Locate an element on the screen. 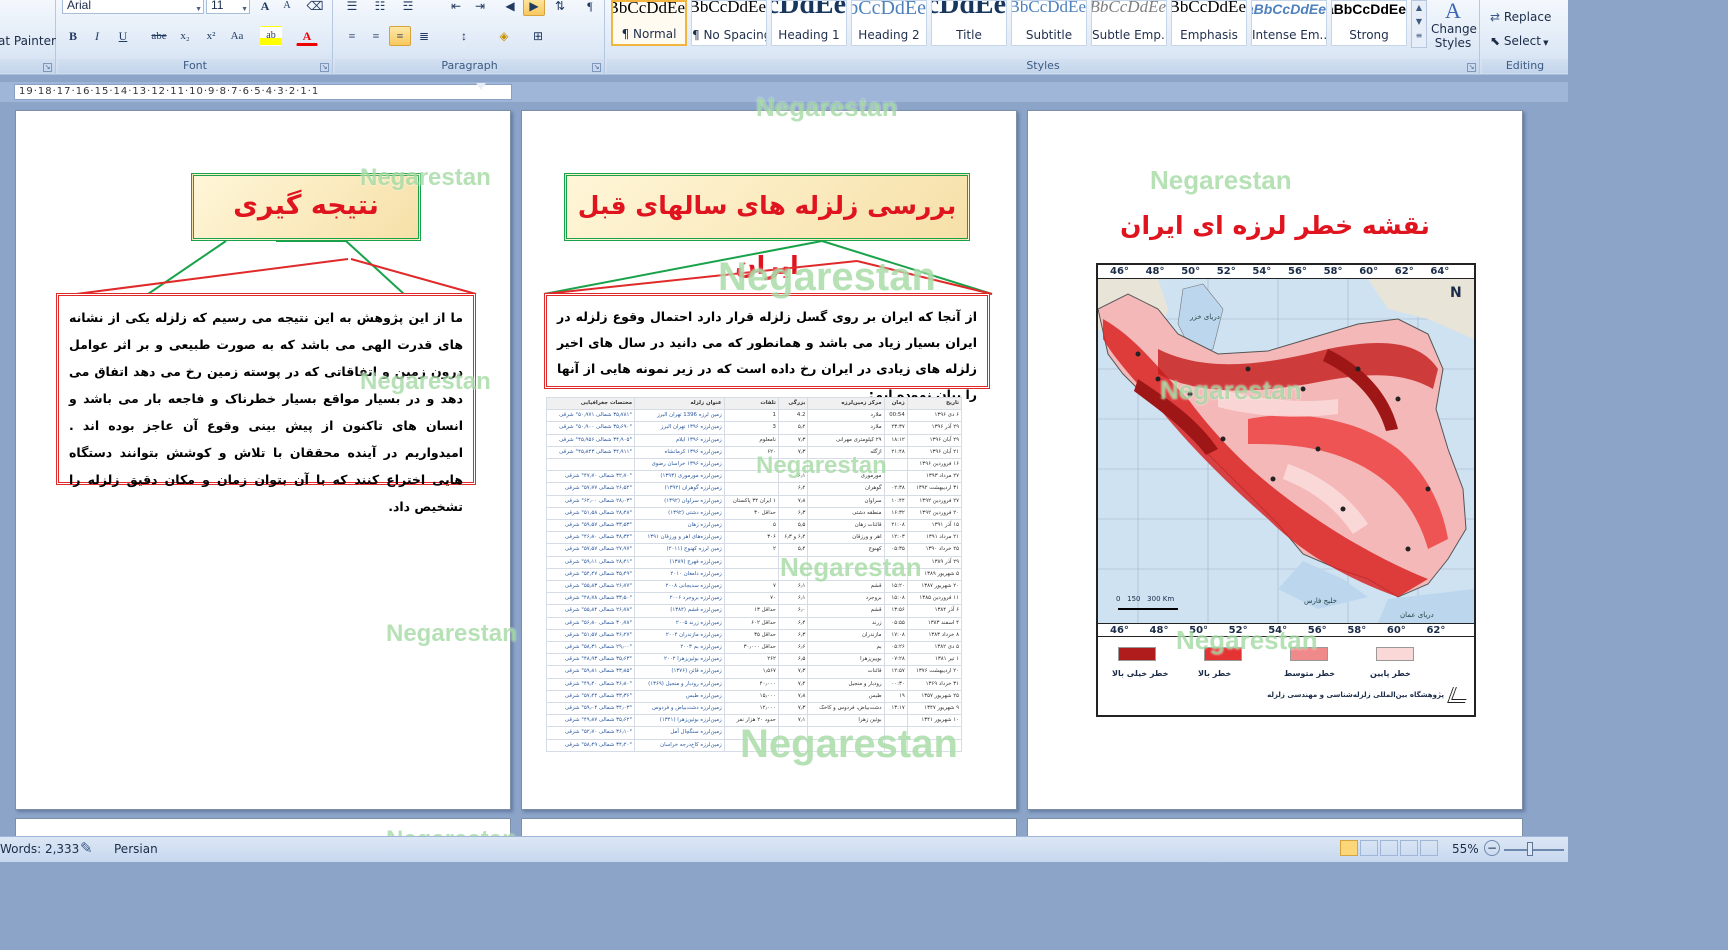  clipboard-launcher: ↘ is located at coordinates (47, 67).